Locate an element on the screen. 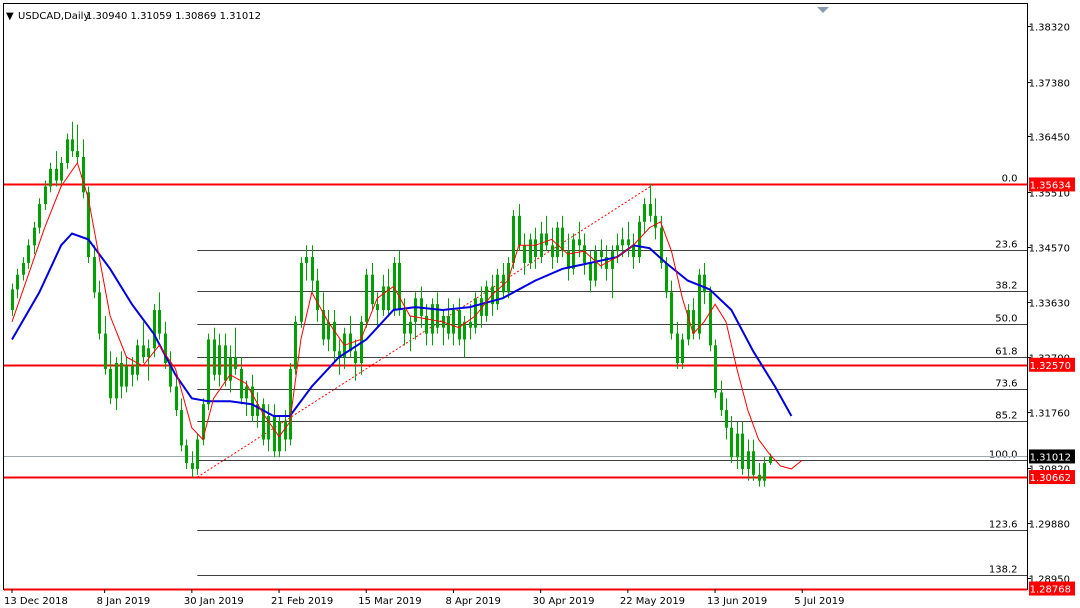  chart-shift-marker-icon is located at coordinates (823, 10).